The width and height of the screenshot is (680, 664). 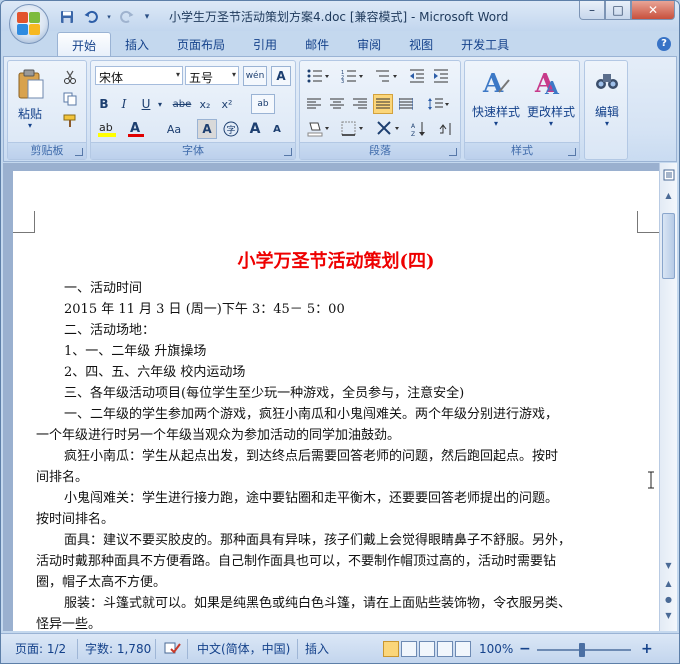 What do you see at coordinates (419, 129) in the screenshot?
I see `sort-icon: AZ` at bounding box center [419, 129].